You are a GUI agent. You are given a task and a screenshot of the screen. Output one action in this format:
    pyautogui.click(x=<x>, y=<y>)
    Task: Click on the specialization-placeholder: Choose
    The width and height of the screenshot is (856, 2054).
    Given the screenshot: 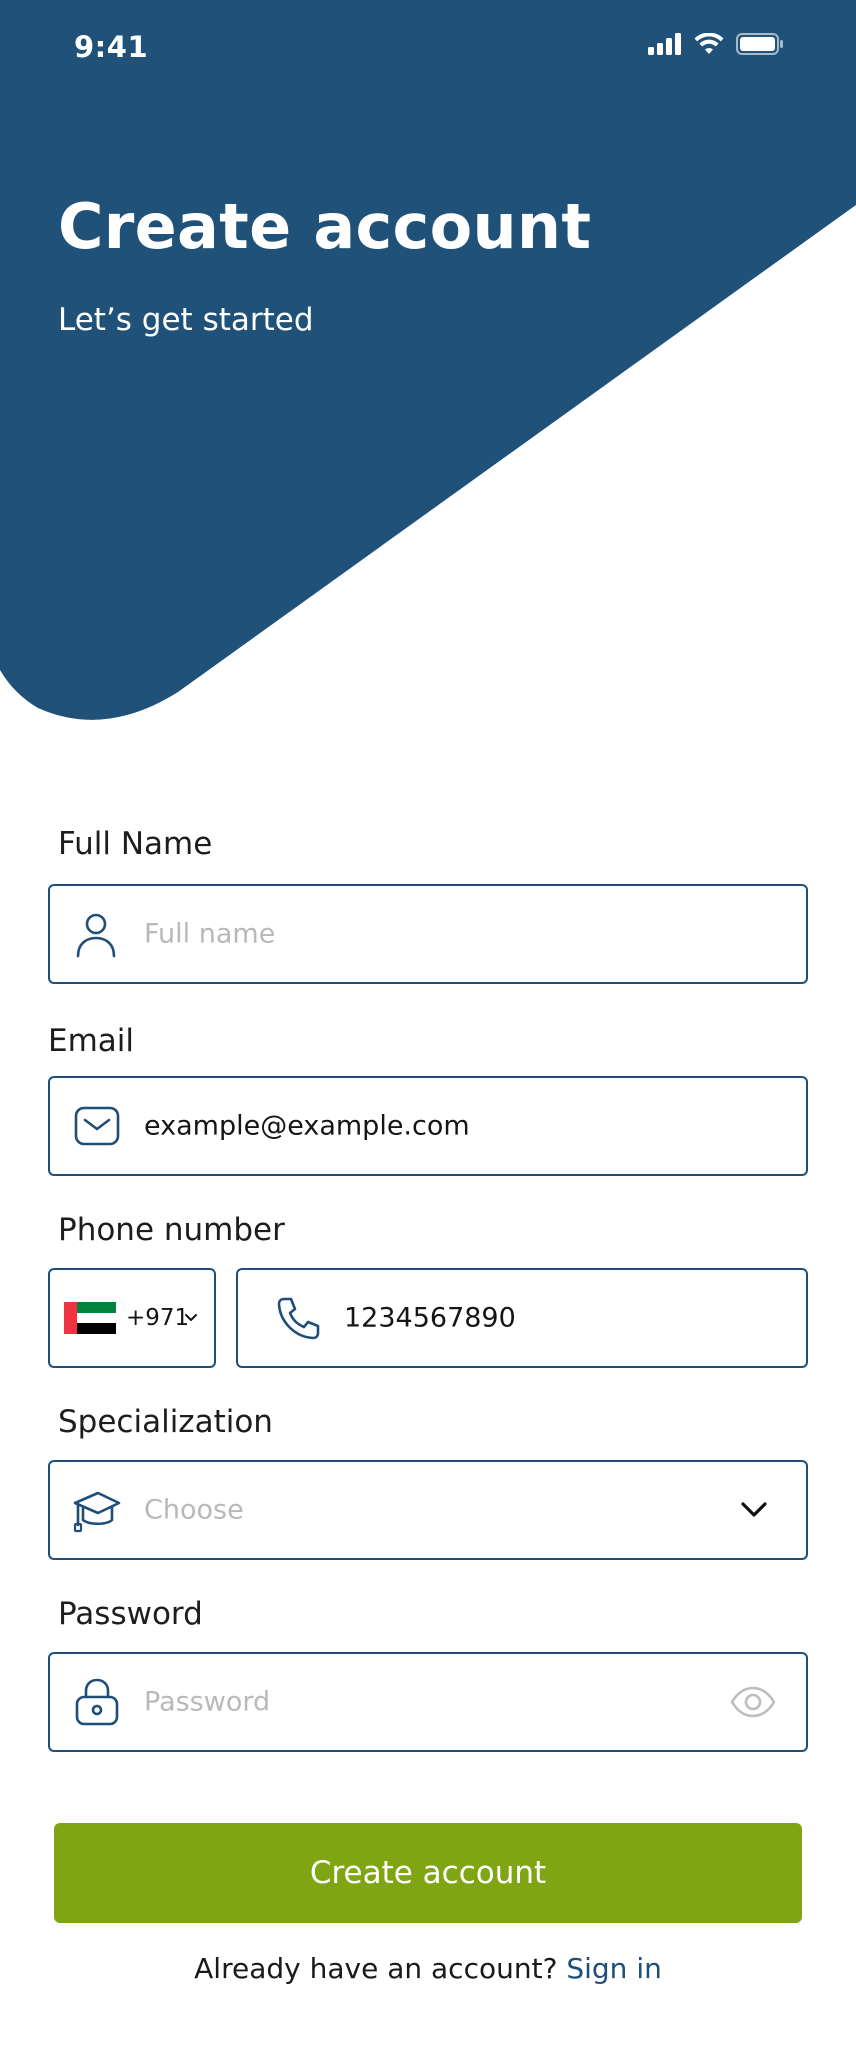 What is the action you would take?
    pyautogui.click(x=194, y=1510)
    